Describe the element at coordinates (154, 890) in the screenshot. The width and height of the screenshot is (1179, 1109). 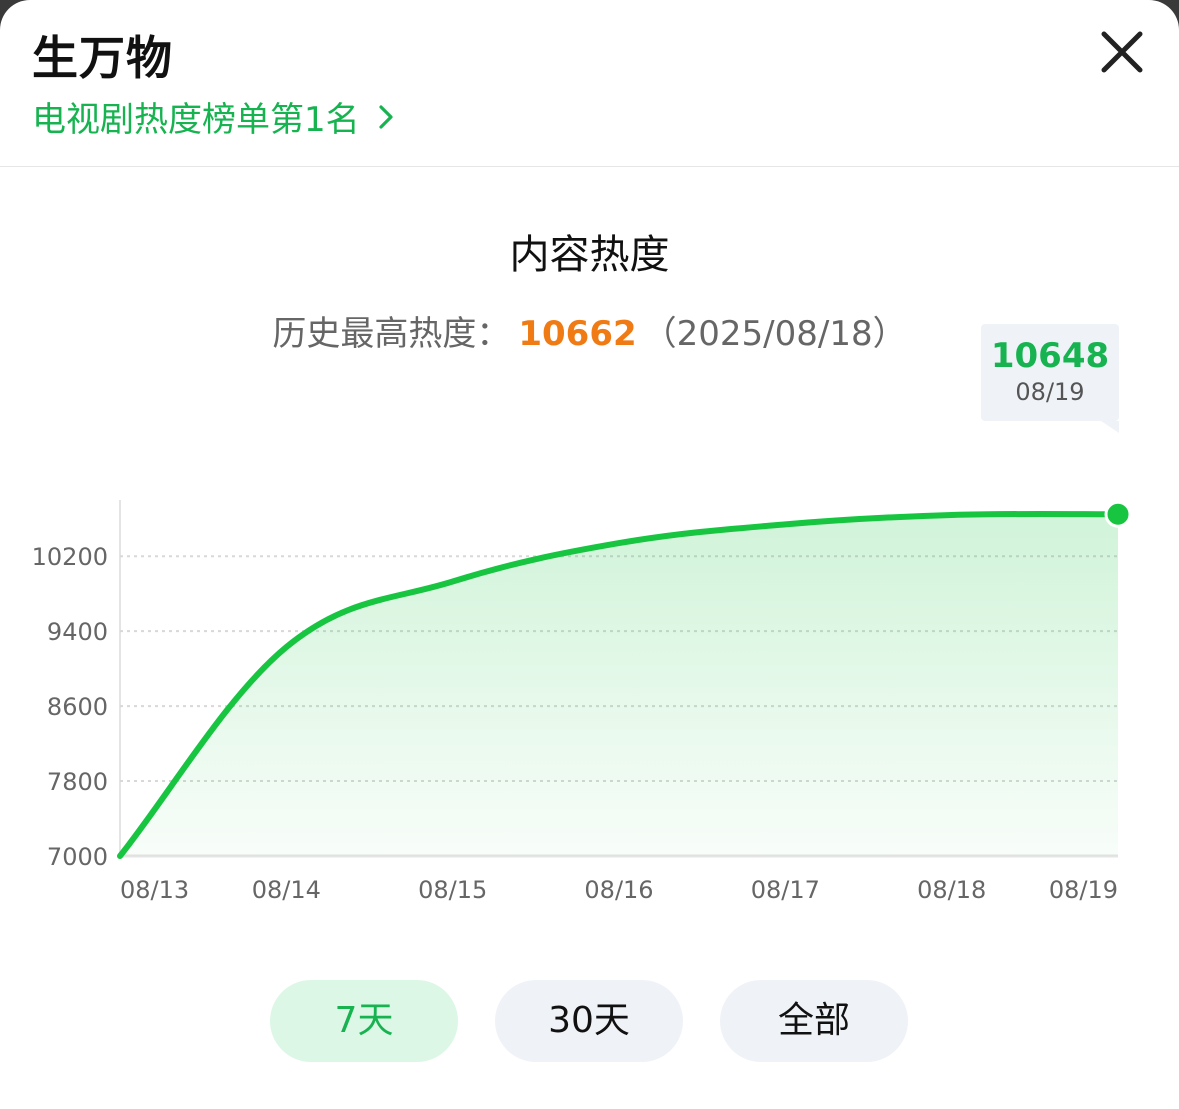
I see `x-tick-label: 08/13` at that location.